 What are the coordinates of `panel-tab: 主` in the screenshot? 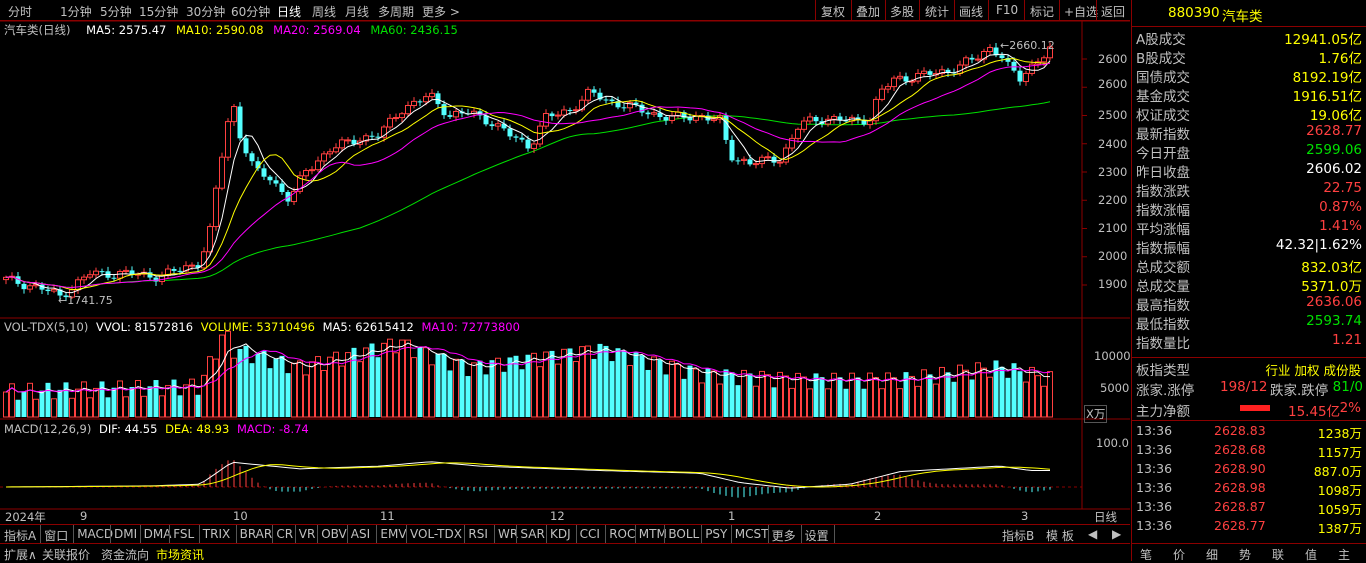 It's located at (1344, 554).